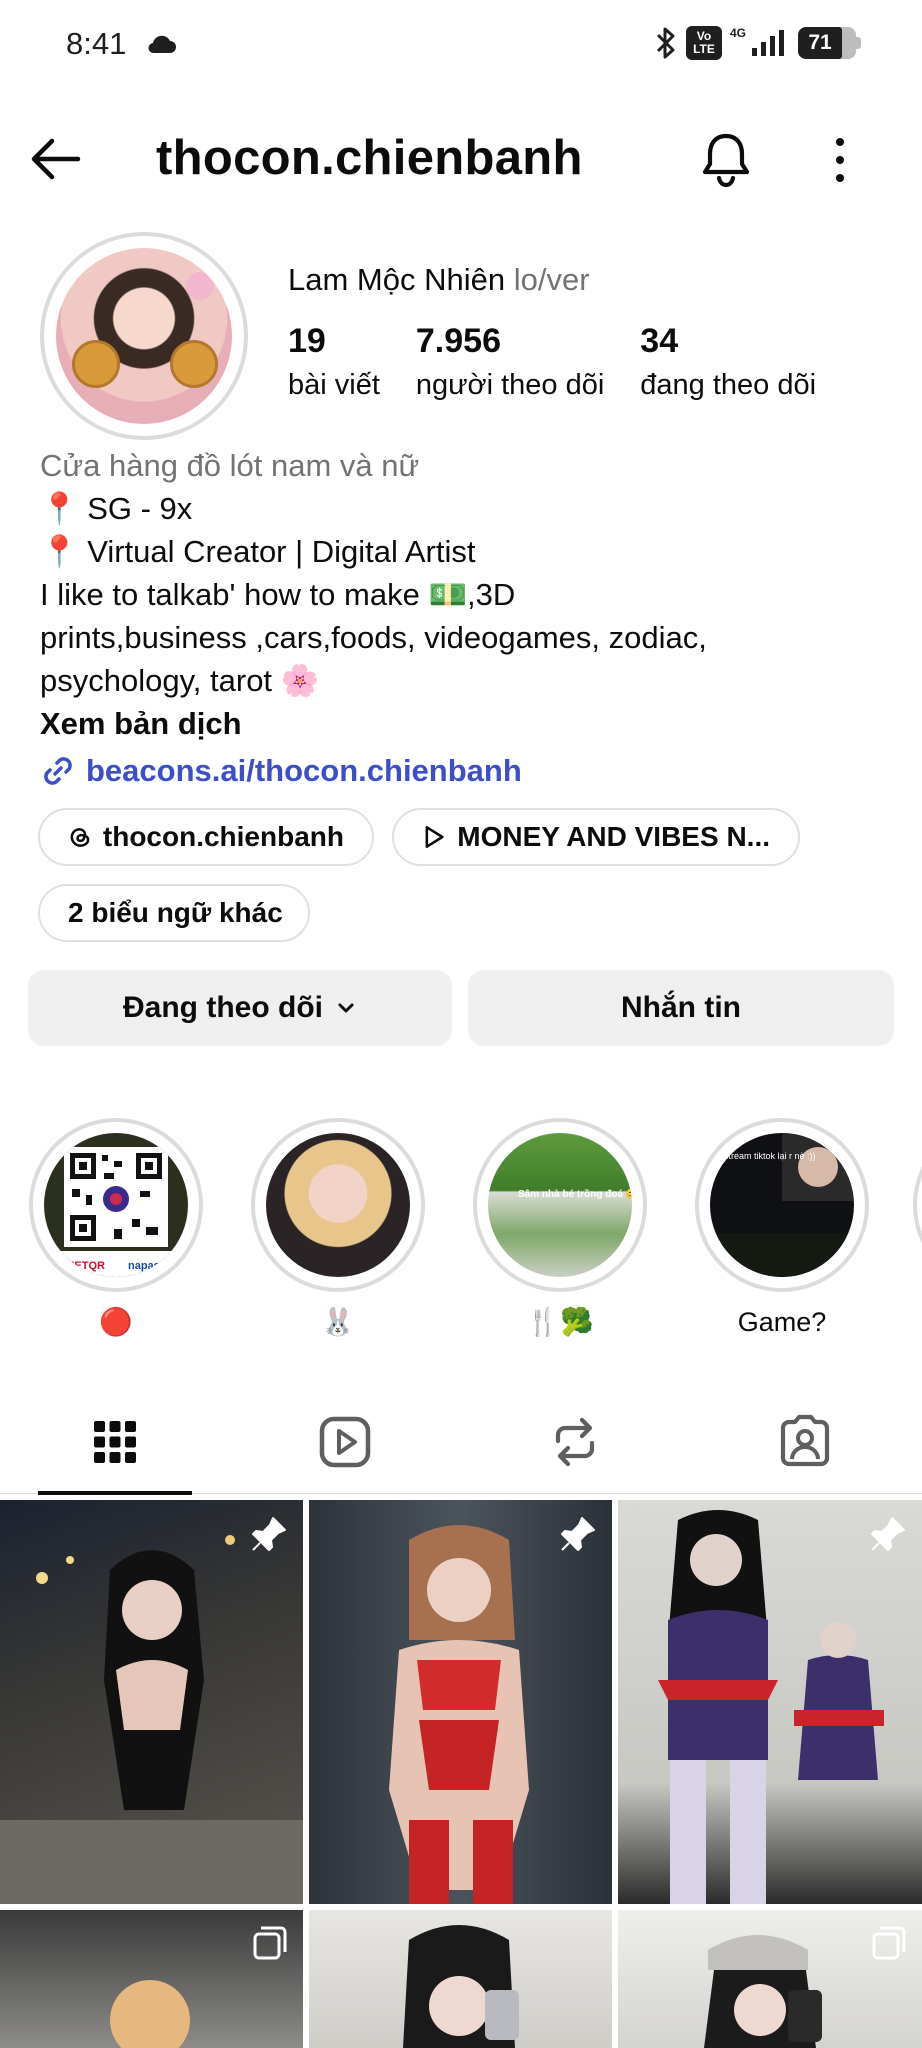 This screenshot has height=2048, width=922. I want to click on portrait-thumbnail, so click(338, 1205).